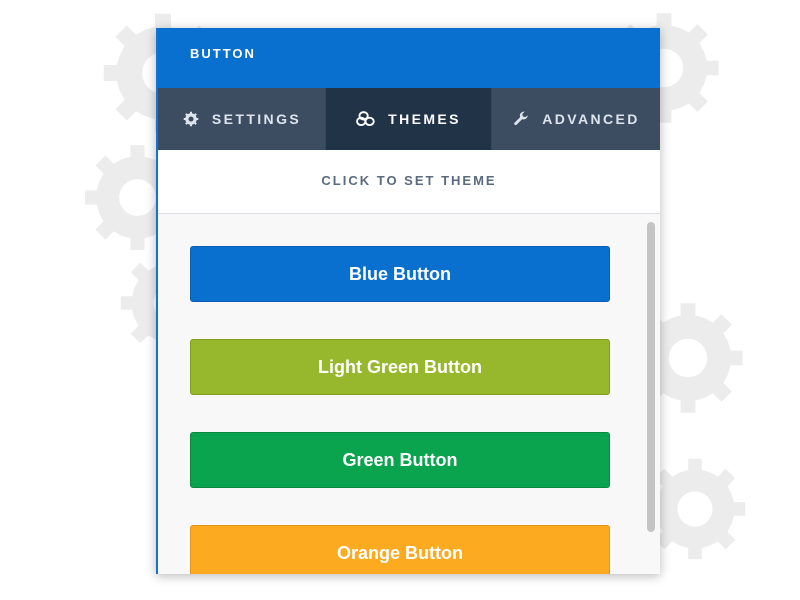 Image resolution: width=800 pixels, height=600 pixels. What do you see at coordinates (651, 377) in the screenshot?
I see `scrollbar` at bounding box center [651, 377].